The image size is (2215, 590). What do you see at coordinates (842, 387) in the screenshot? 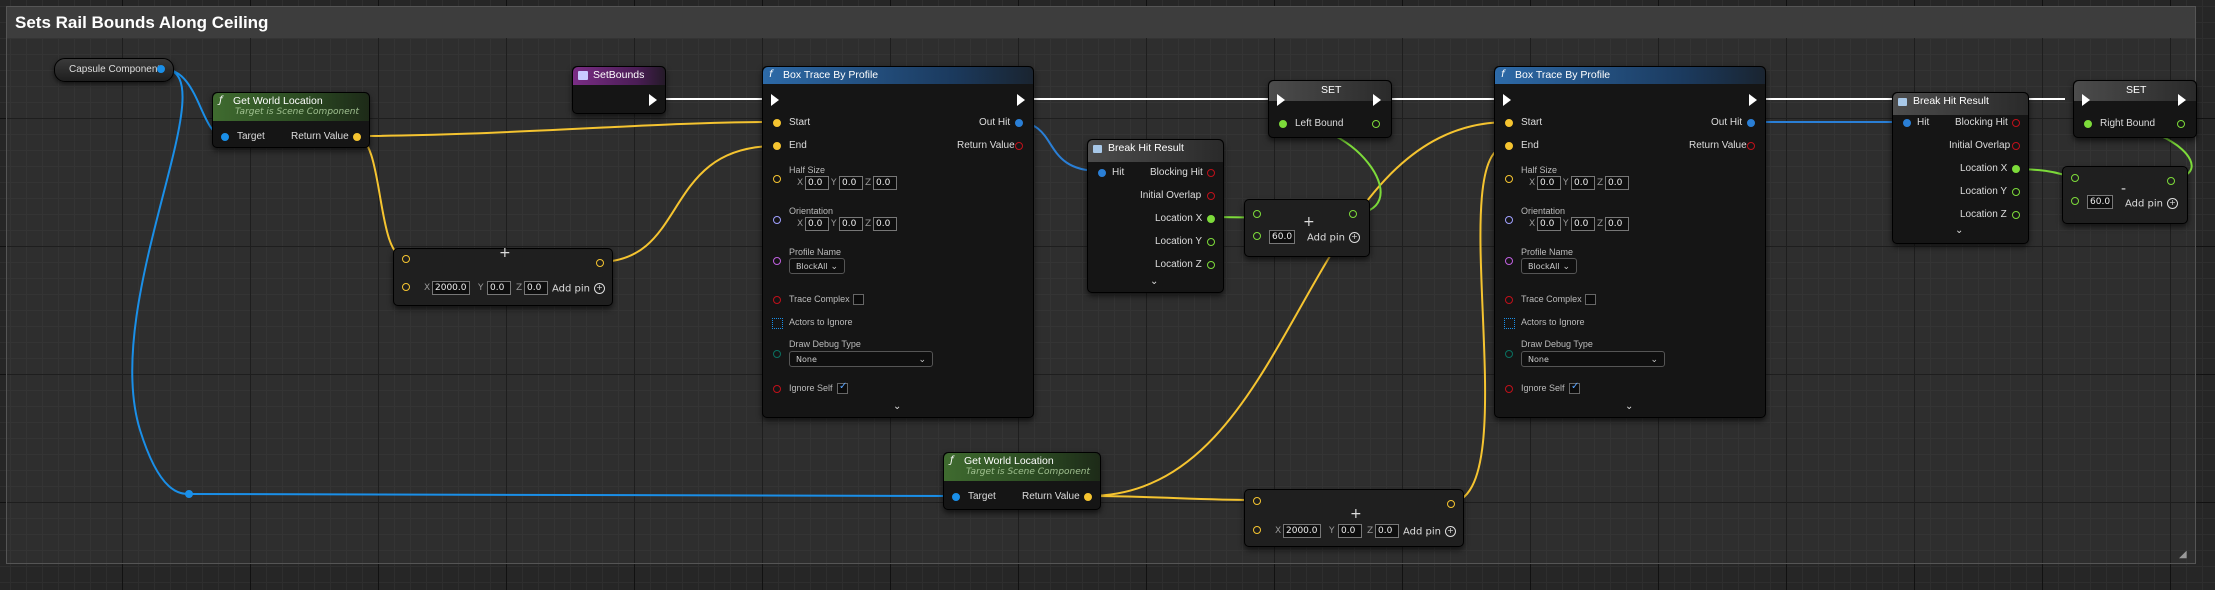
I see `ignore-self-checkbox: ✓` at bounding box center [842, 387].